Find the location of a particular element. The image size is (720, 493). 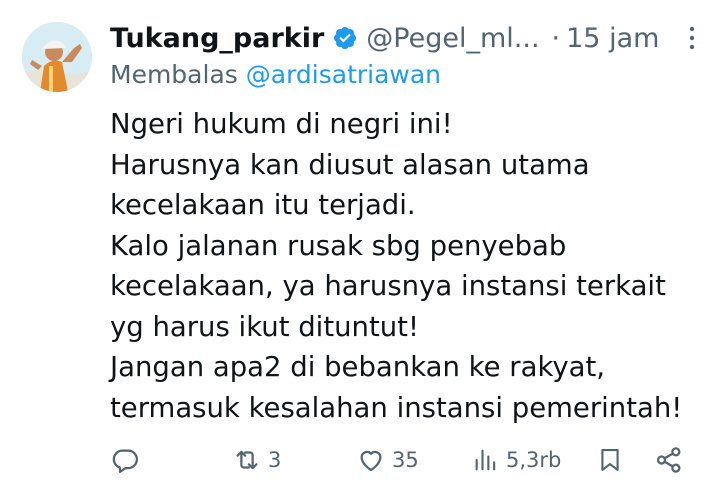

tweet-line: Jangan apa2 di bebankan ke rakyat, is located at coordinates (358, 367).